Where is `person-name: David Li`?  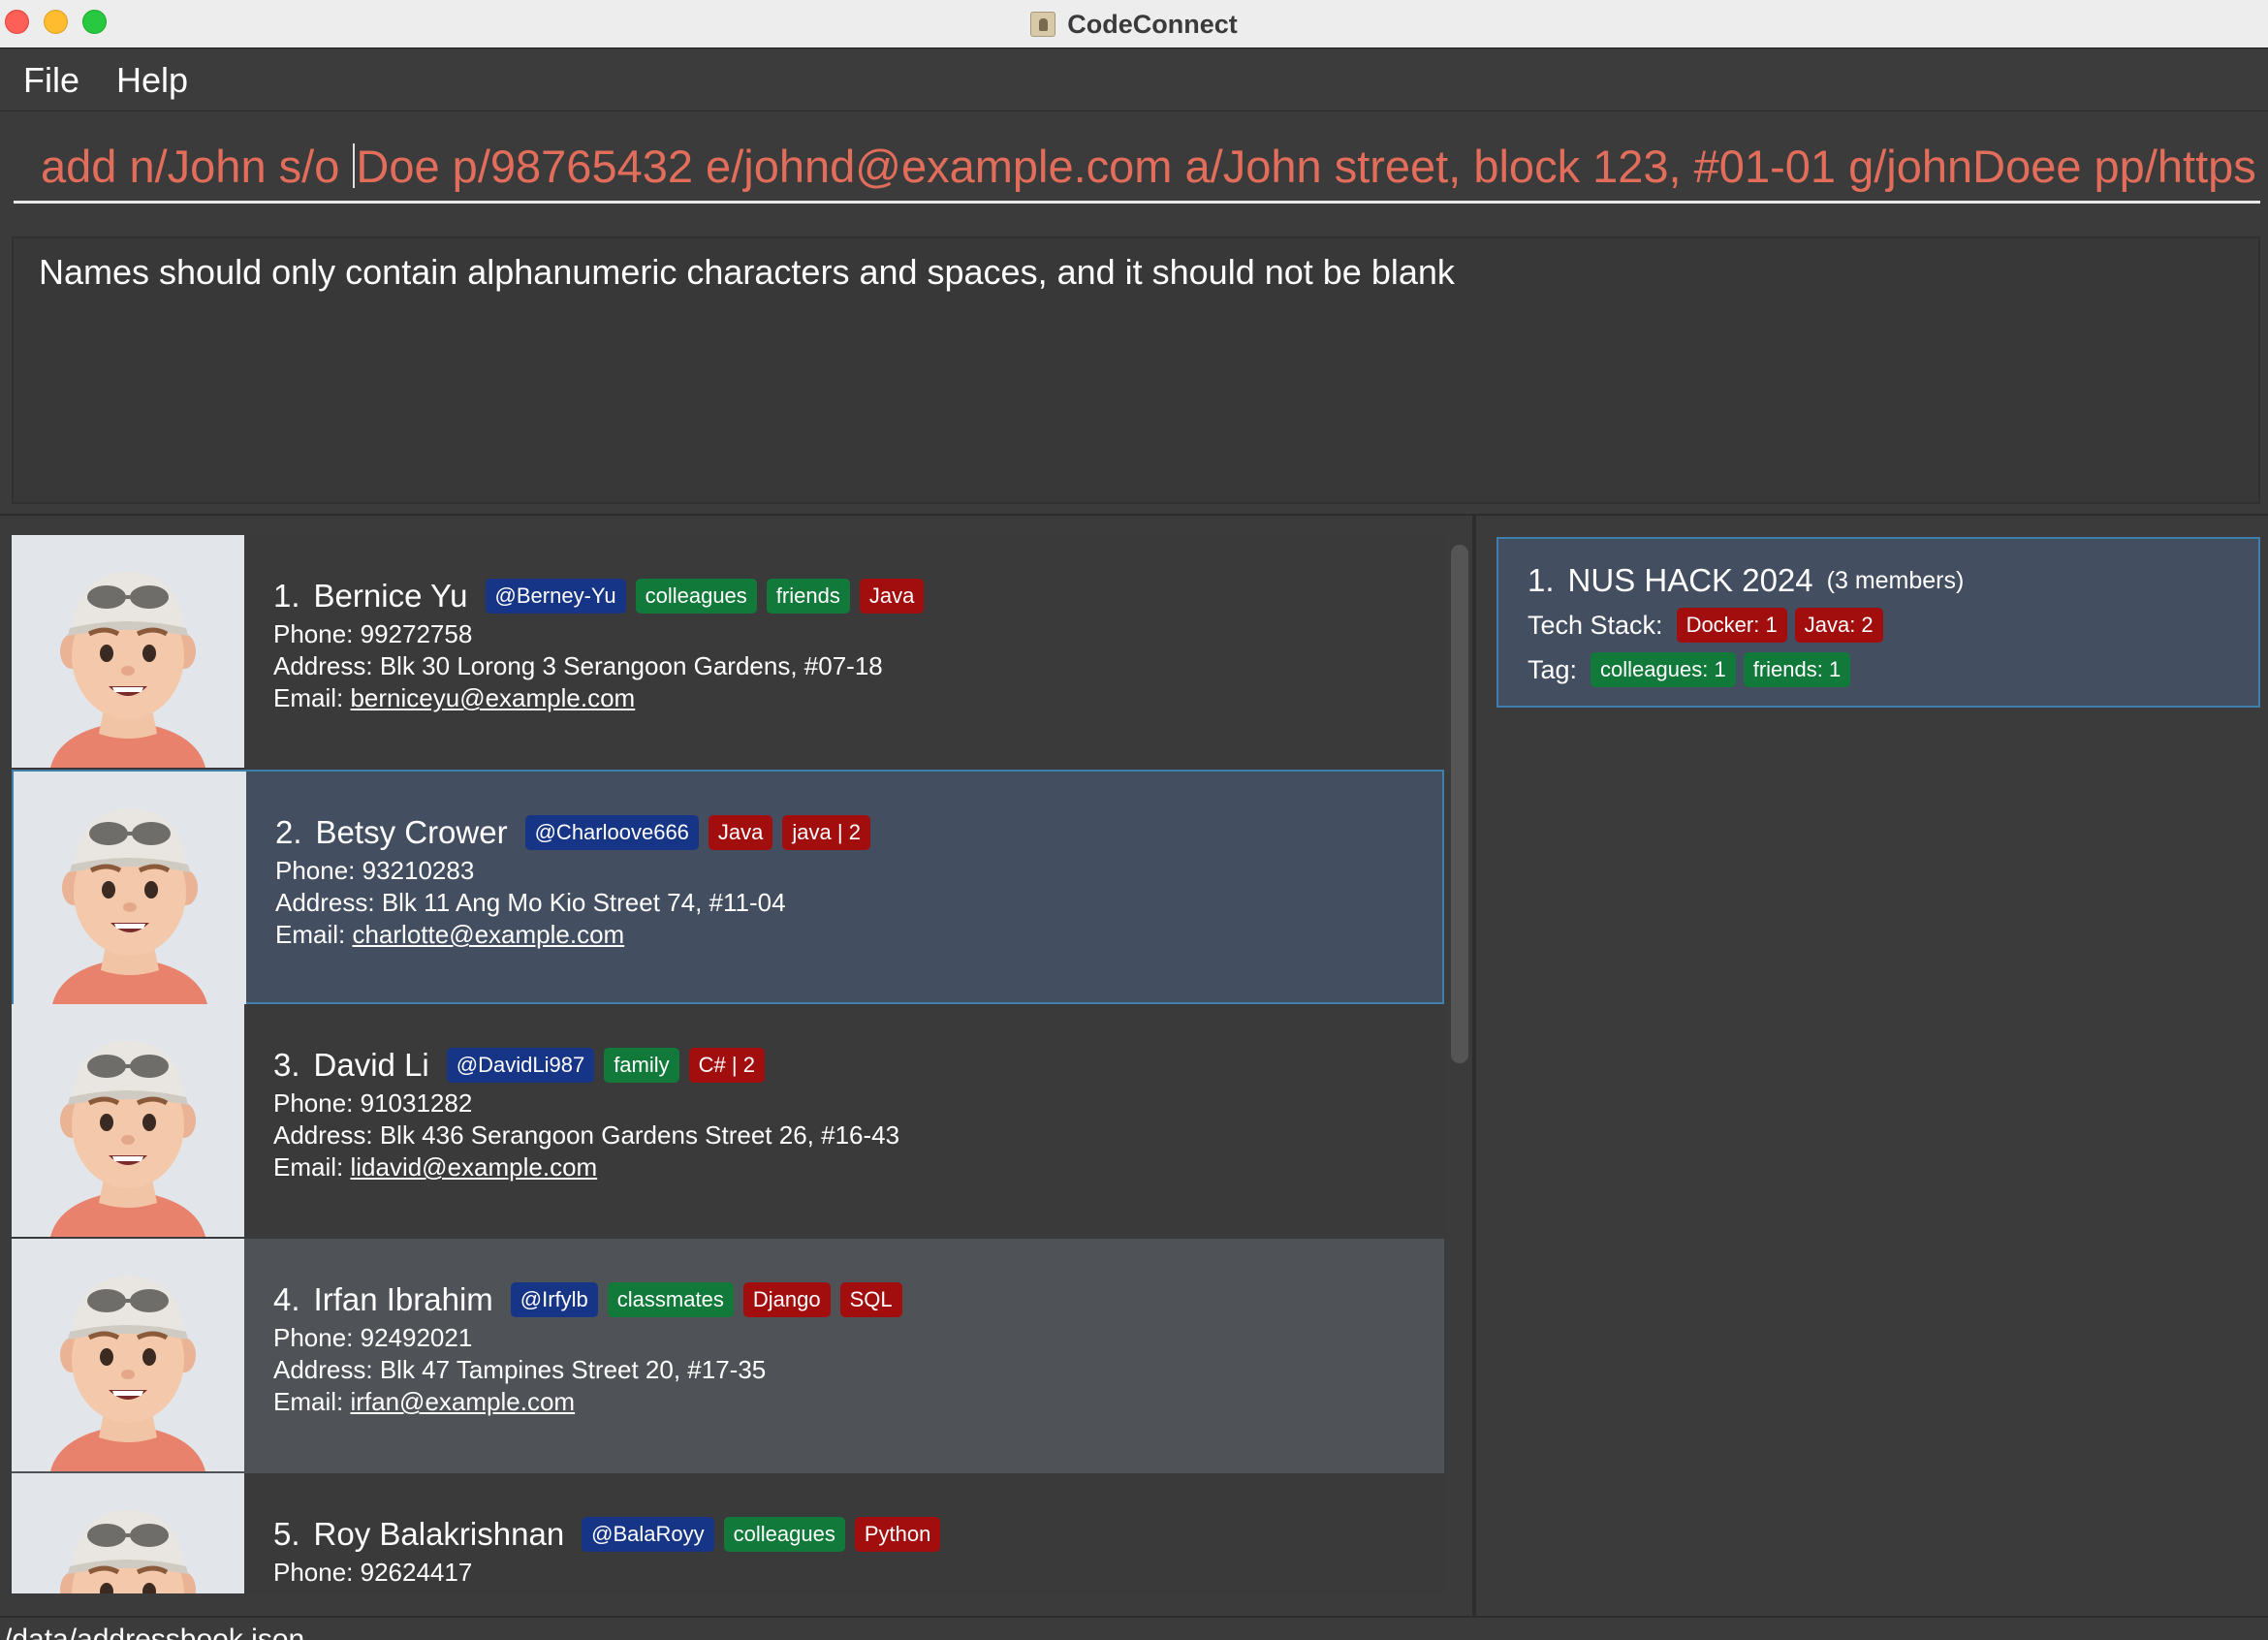 person-name: David Li is located at coordinates (371, 1065).